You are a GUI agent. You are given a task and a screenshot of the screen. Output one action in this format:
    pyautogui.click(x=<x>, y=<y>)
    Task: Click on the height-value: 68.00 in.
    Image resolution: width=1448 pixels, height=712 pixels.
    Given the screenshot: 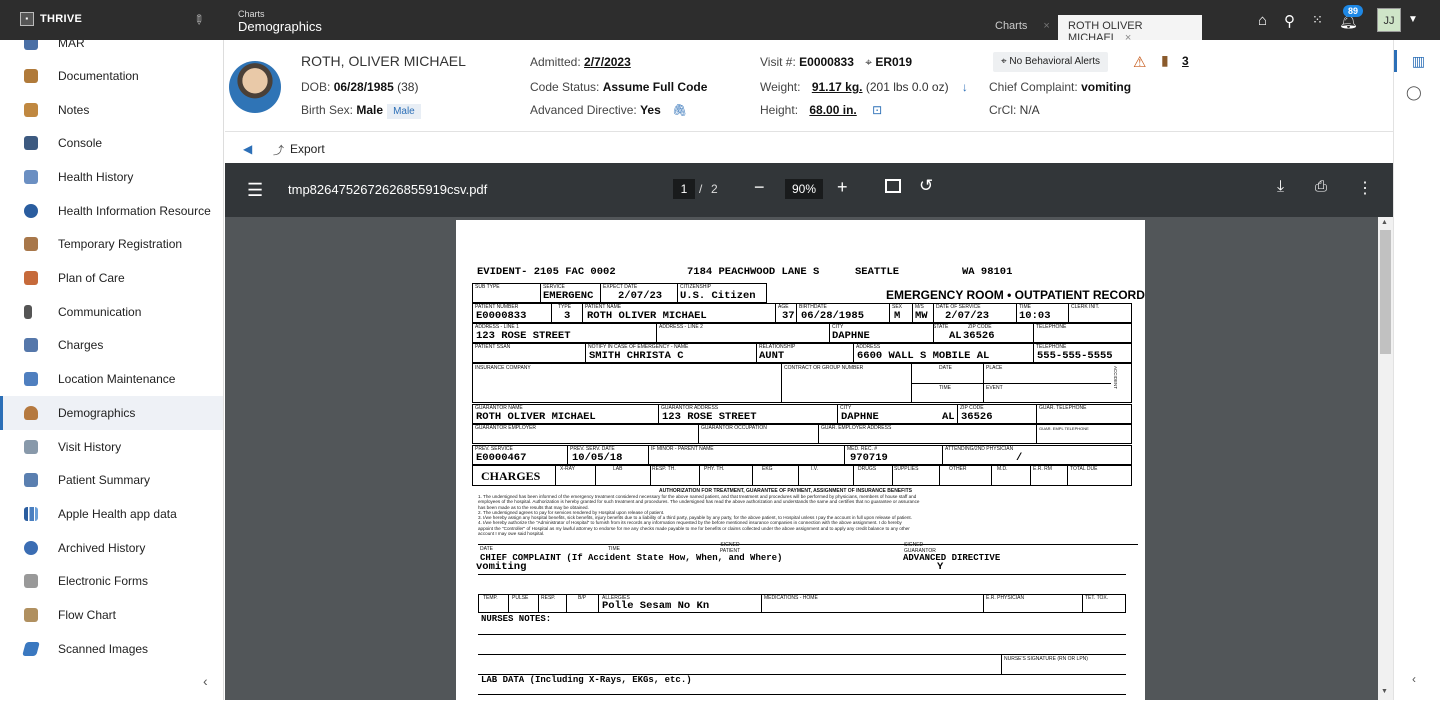 What is the action you would take?
    pyautogui.click(x=832, y=110)
    